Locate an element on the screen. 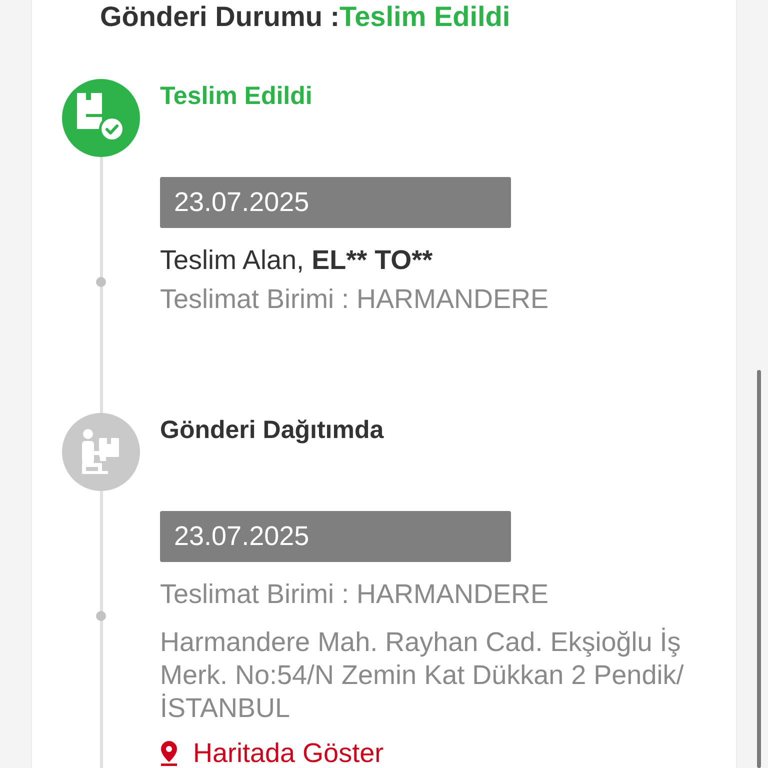 Image resolution: width=768 pixels, height=768 pixels. recipient-text: Teslim Alan, EL** TO** is located at coordinates (296, 260).